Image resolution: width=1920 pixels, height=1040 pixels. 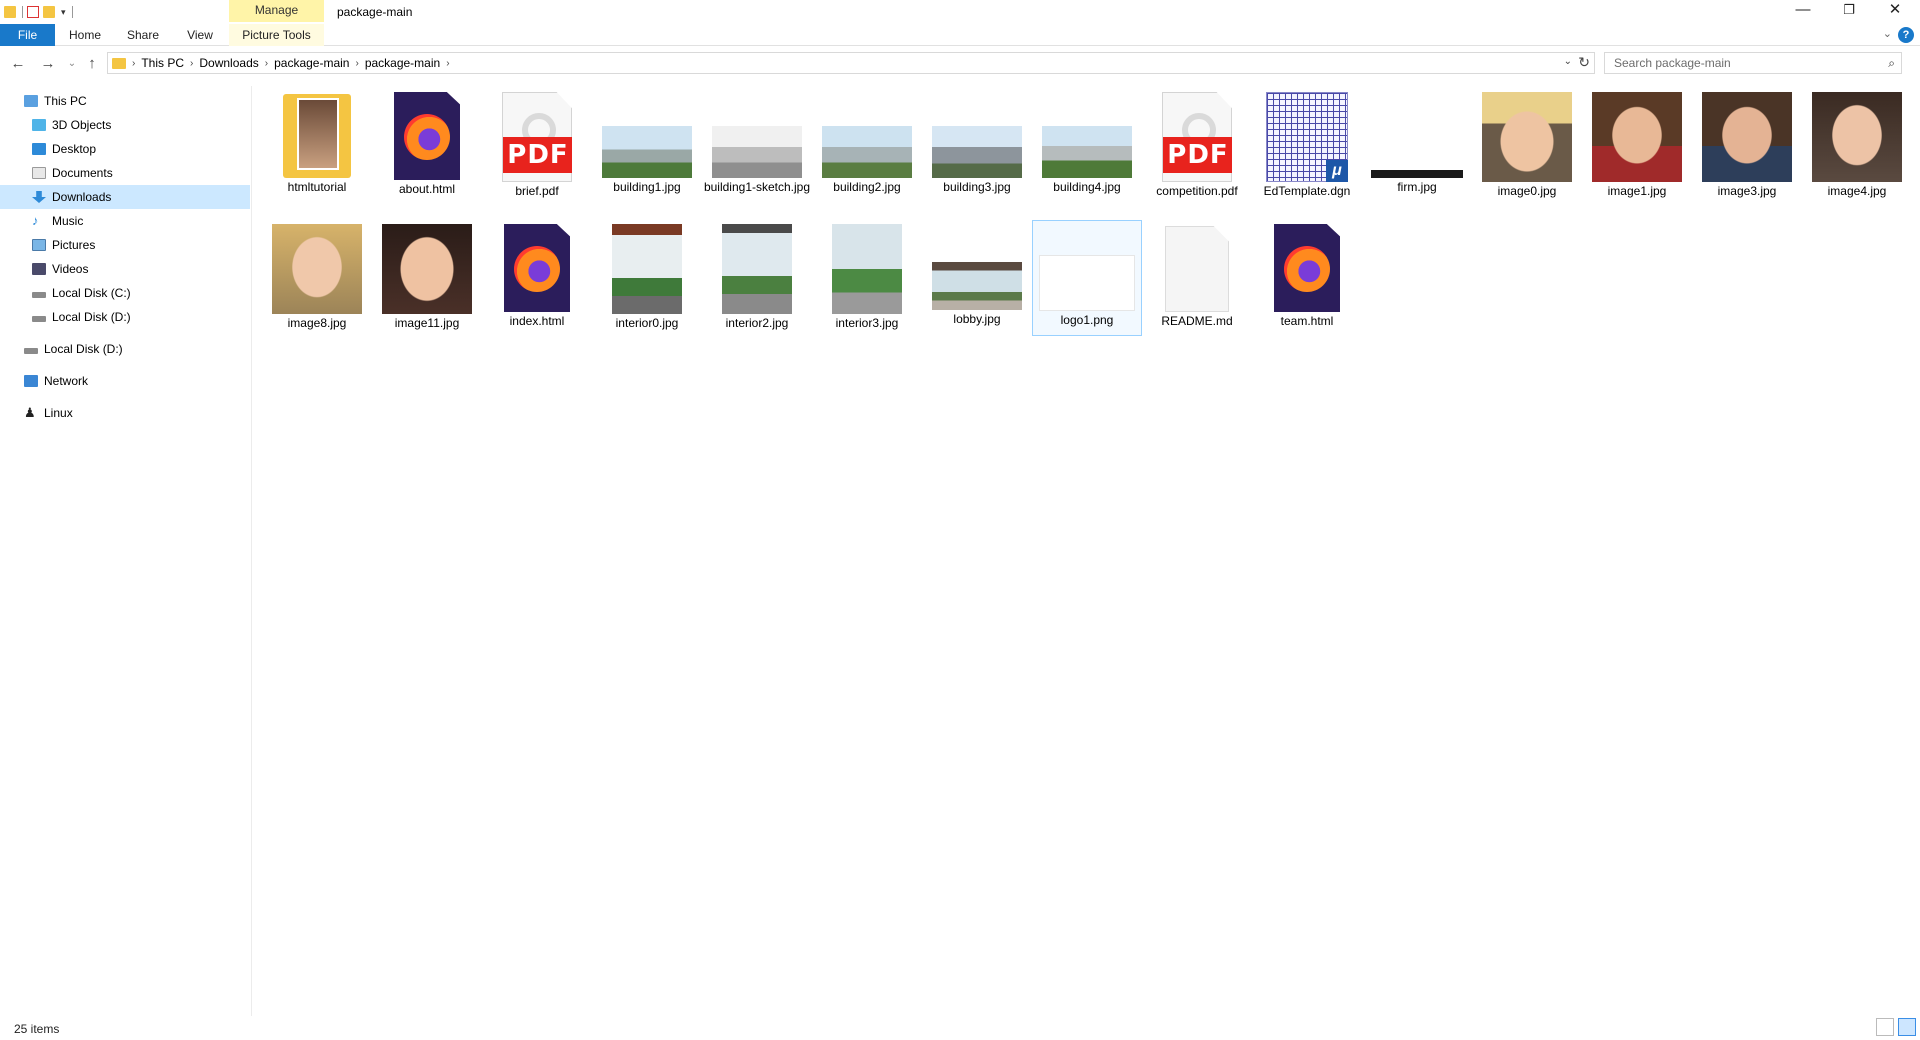 I want to click on manage-tab: Manage, so click(x=276, y=10).